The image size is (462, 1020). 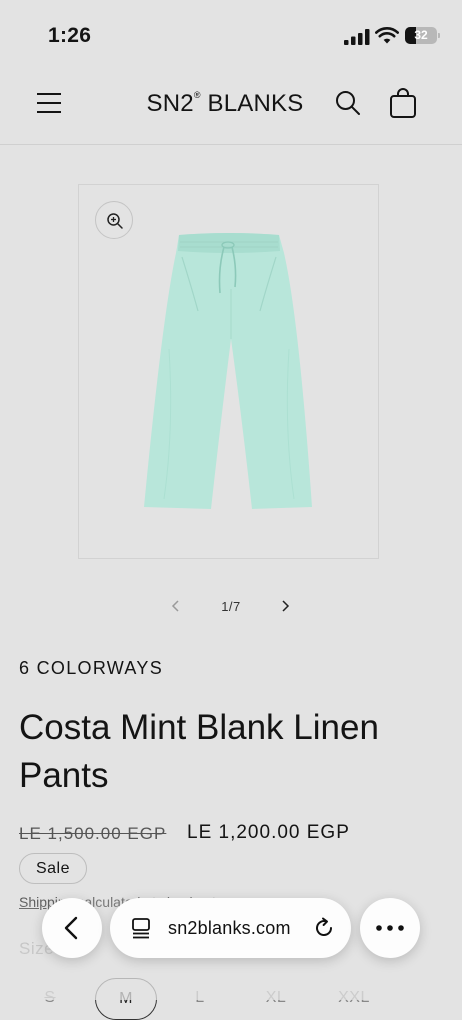 I want to click on gallery-pager: 1/7, so click(x=231, y=606).